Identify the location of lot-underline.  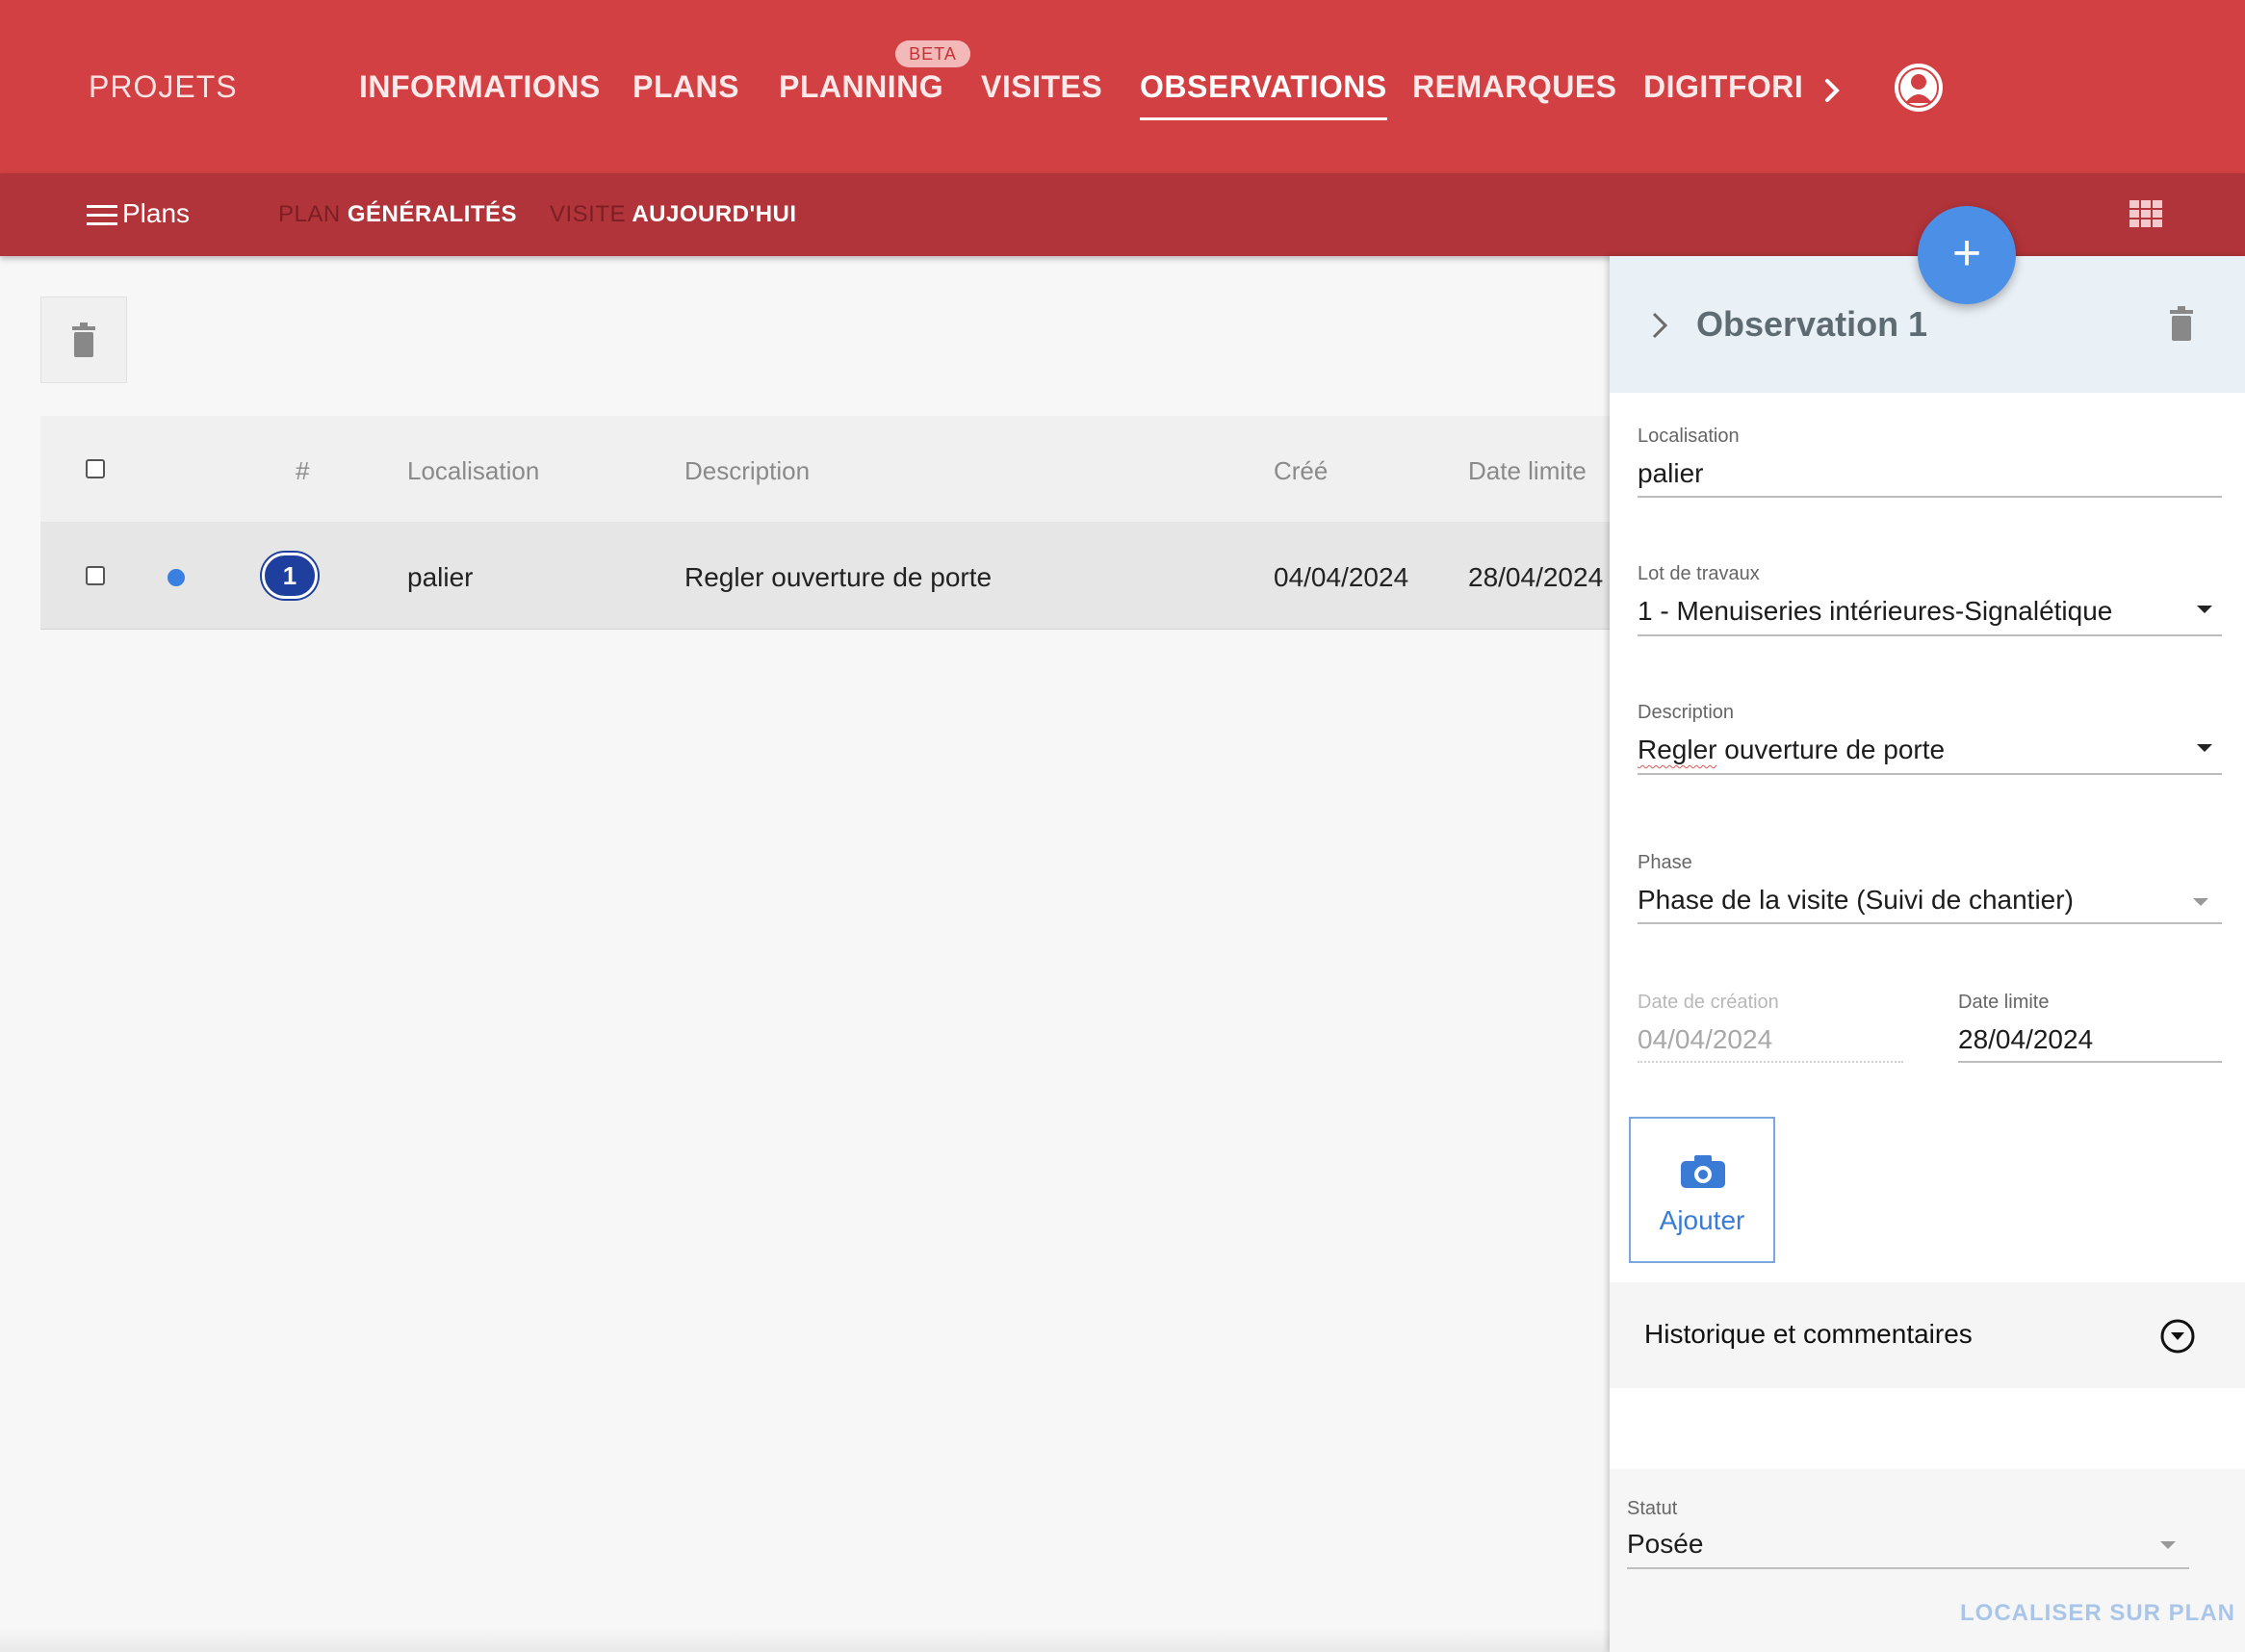
(1930, 635).